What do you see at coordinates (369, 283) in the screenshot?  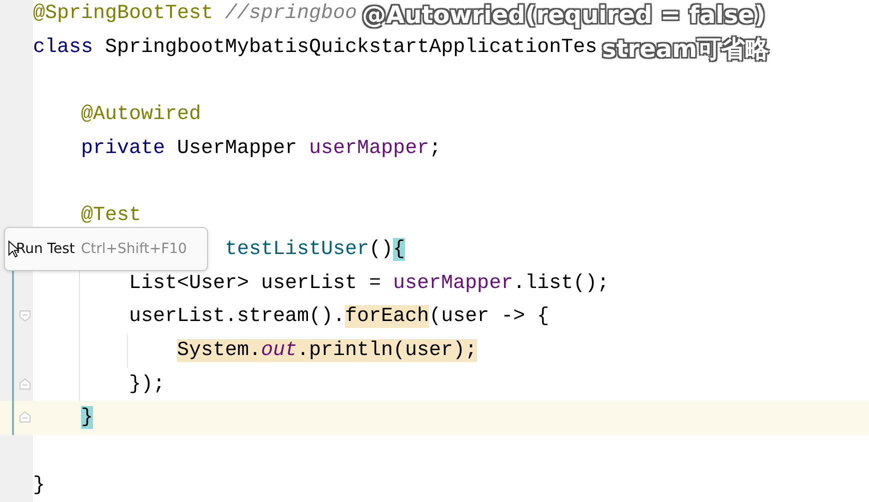 I see `code-line: List<User> userList = userMapper.list();` at bounding box center [369, 283].